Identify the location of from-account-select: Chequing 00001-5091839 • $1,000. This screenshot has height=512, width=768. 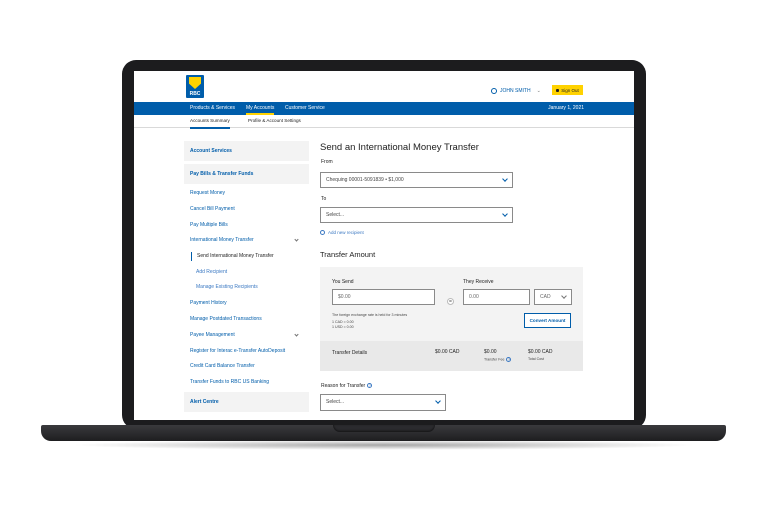
(416, 180).